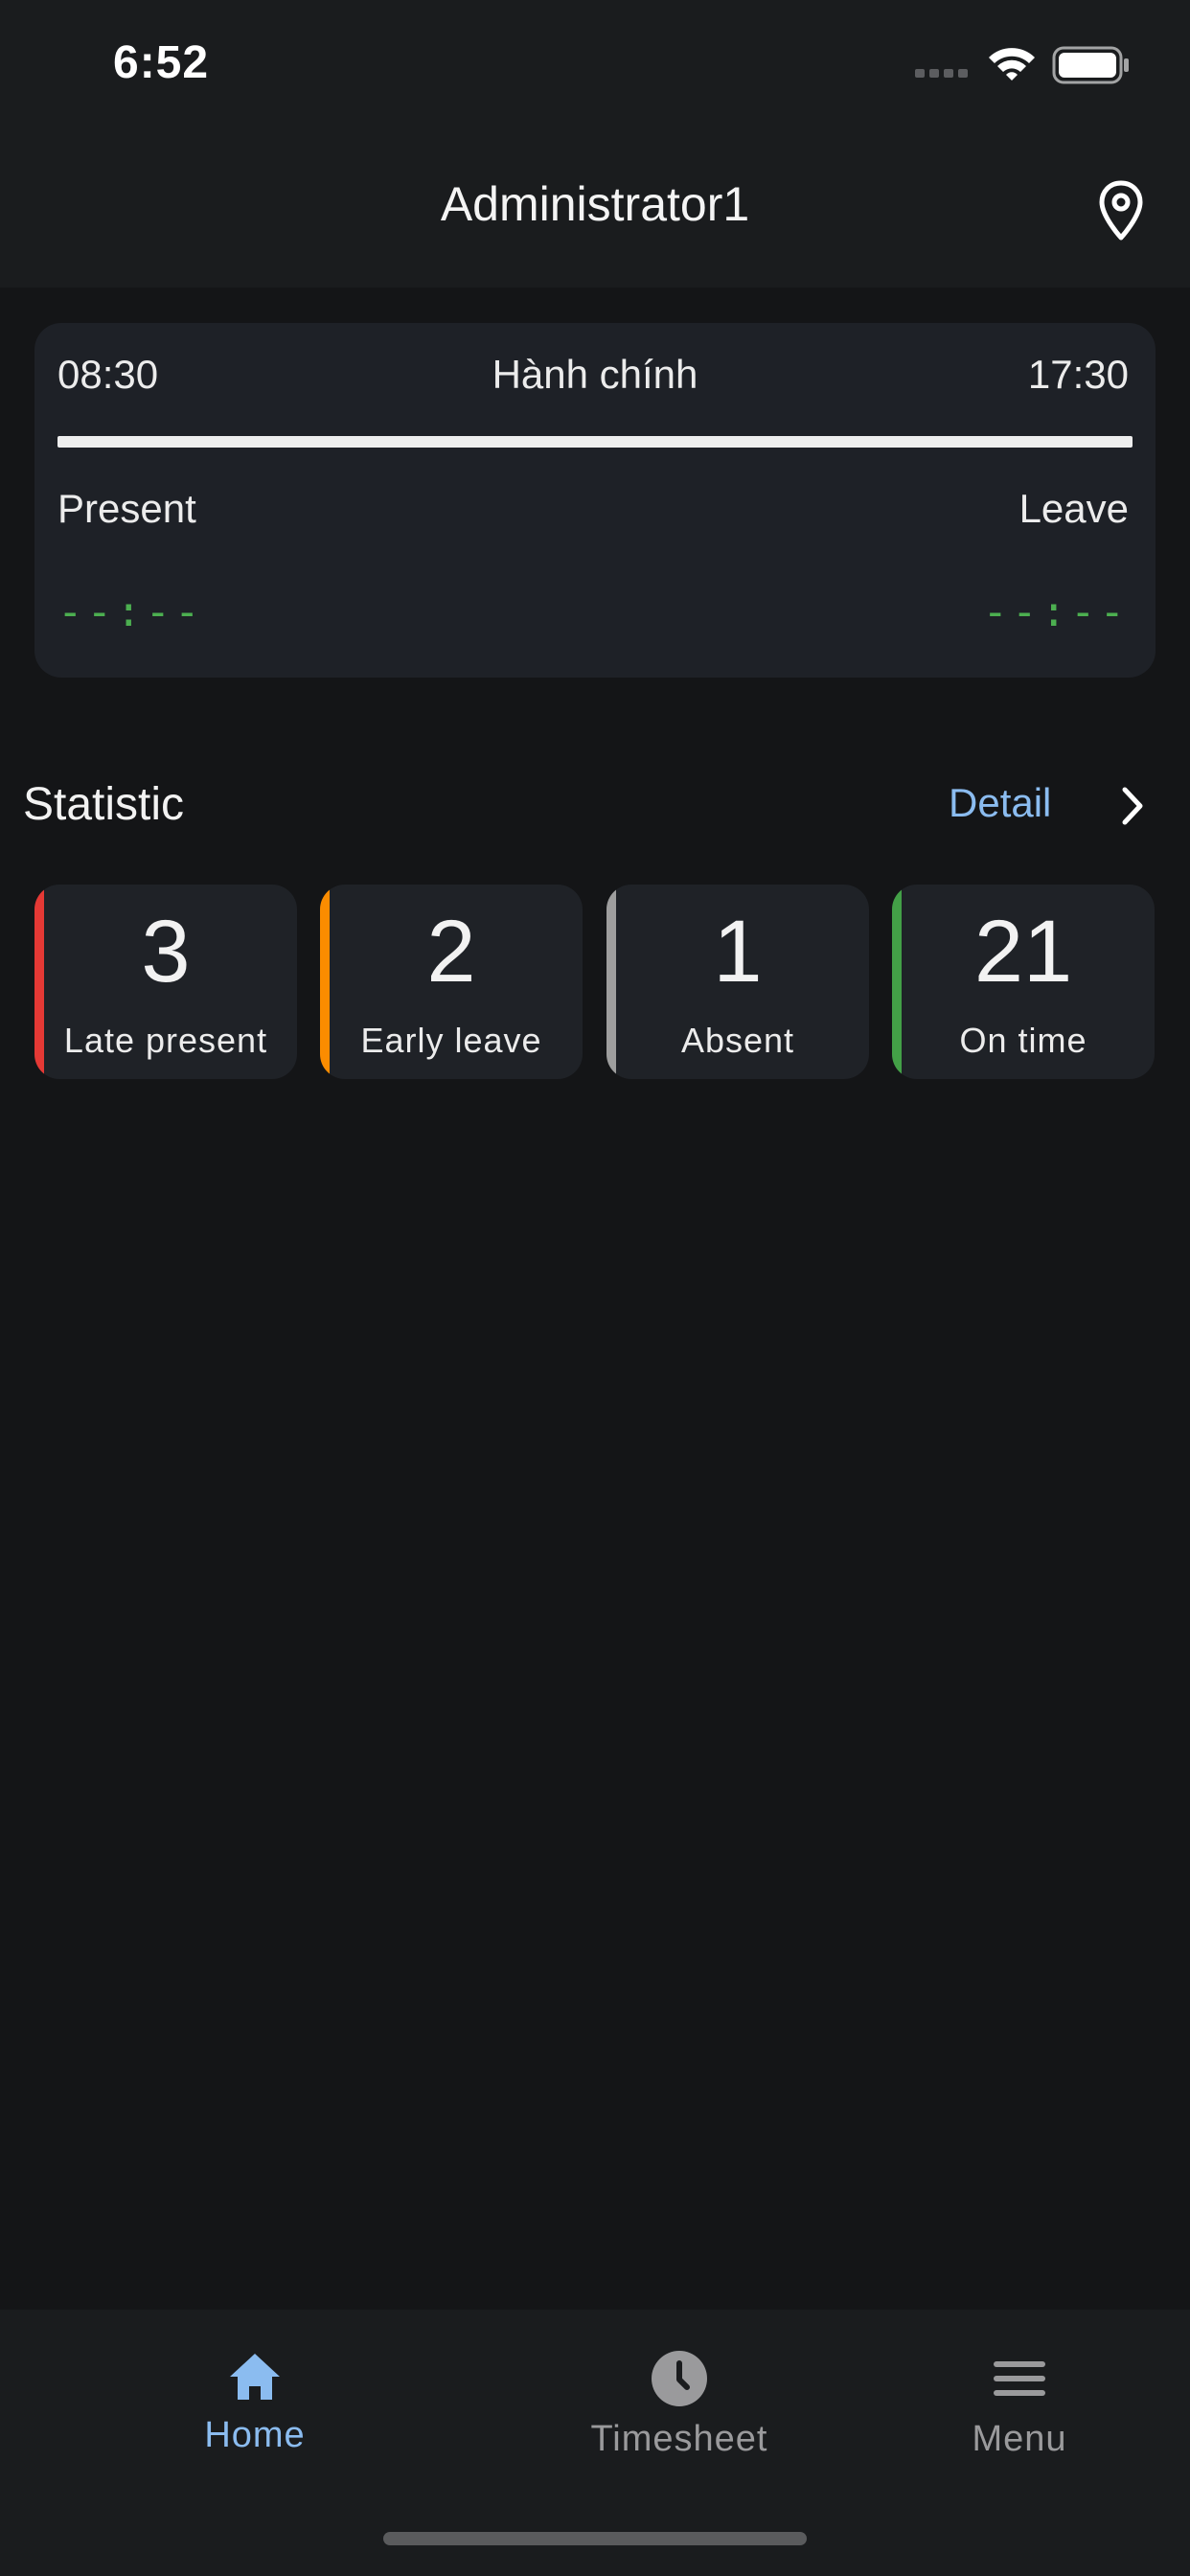  Describe the element at coordinates (1019, 2439) in the screenshot. I see `nav-label-menu: Menu` at that location.